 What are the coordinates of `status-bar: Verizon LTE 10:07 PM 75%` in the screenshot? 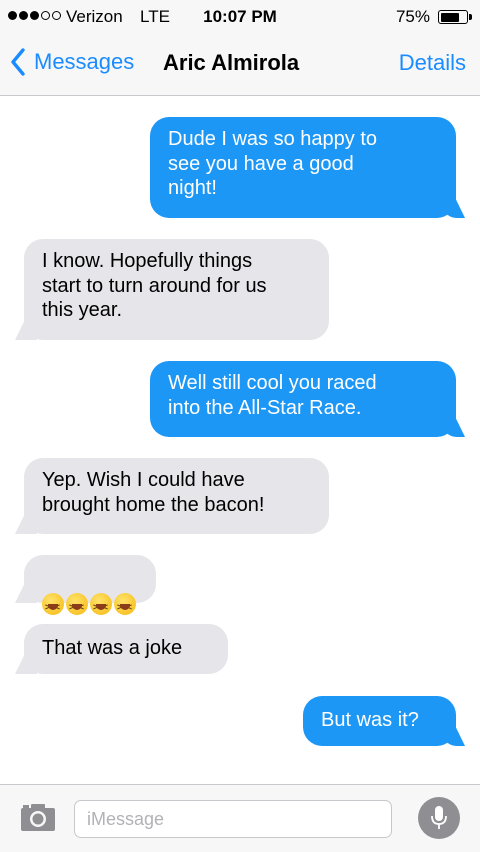 It's located at (240, 17).